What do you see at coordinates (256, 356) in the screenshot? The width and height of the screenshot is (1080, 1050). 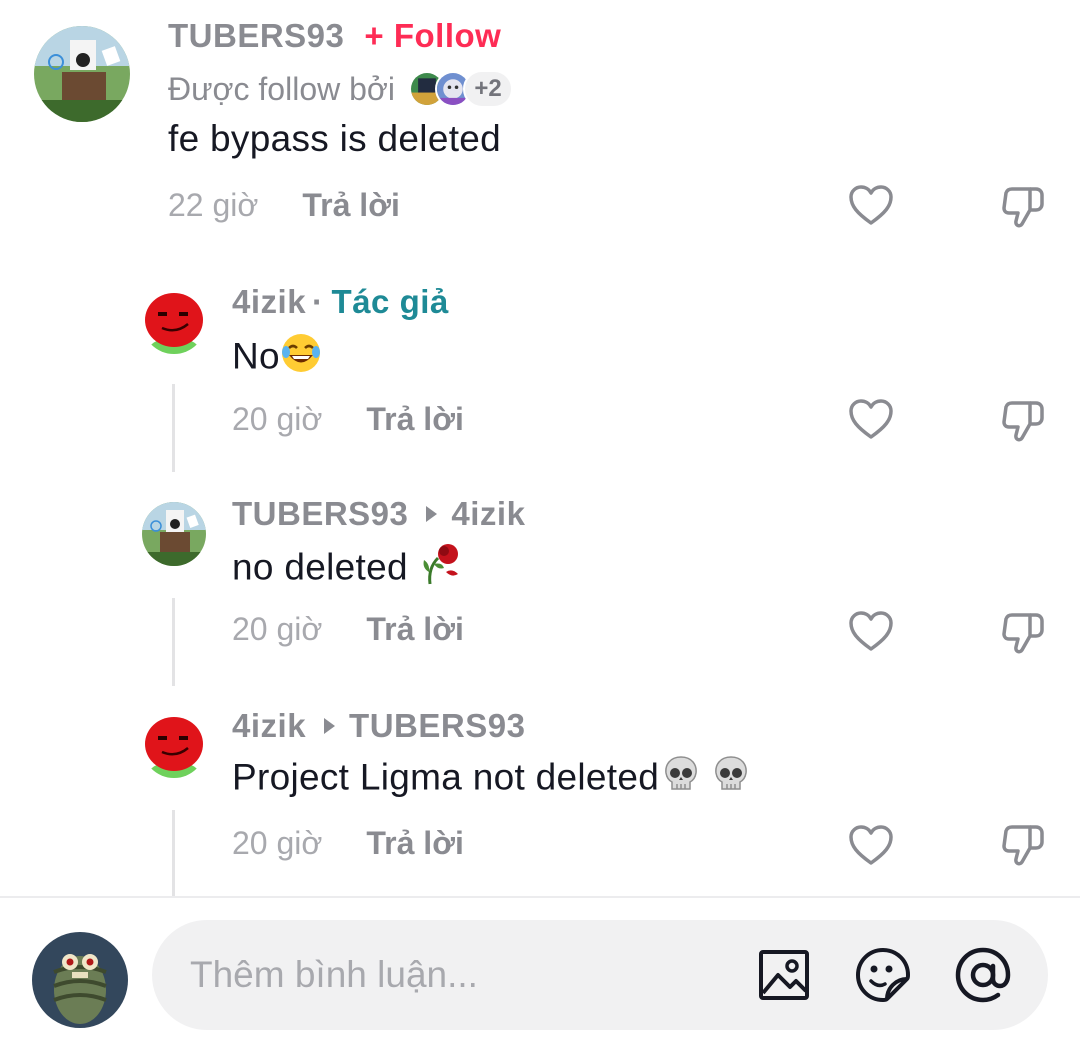 I see `reply-text: No` at bounding box center [256, 356].